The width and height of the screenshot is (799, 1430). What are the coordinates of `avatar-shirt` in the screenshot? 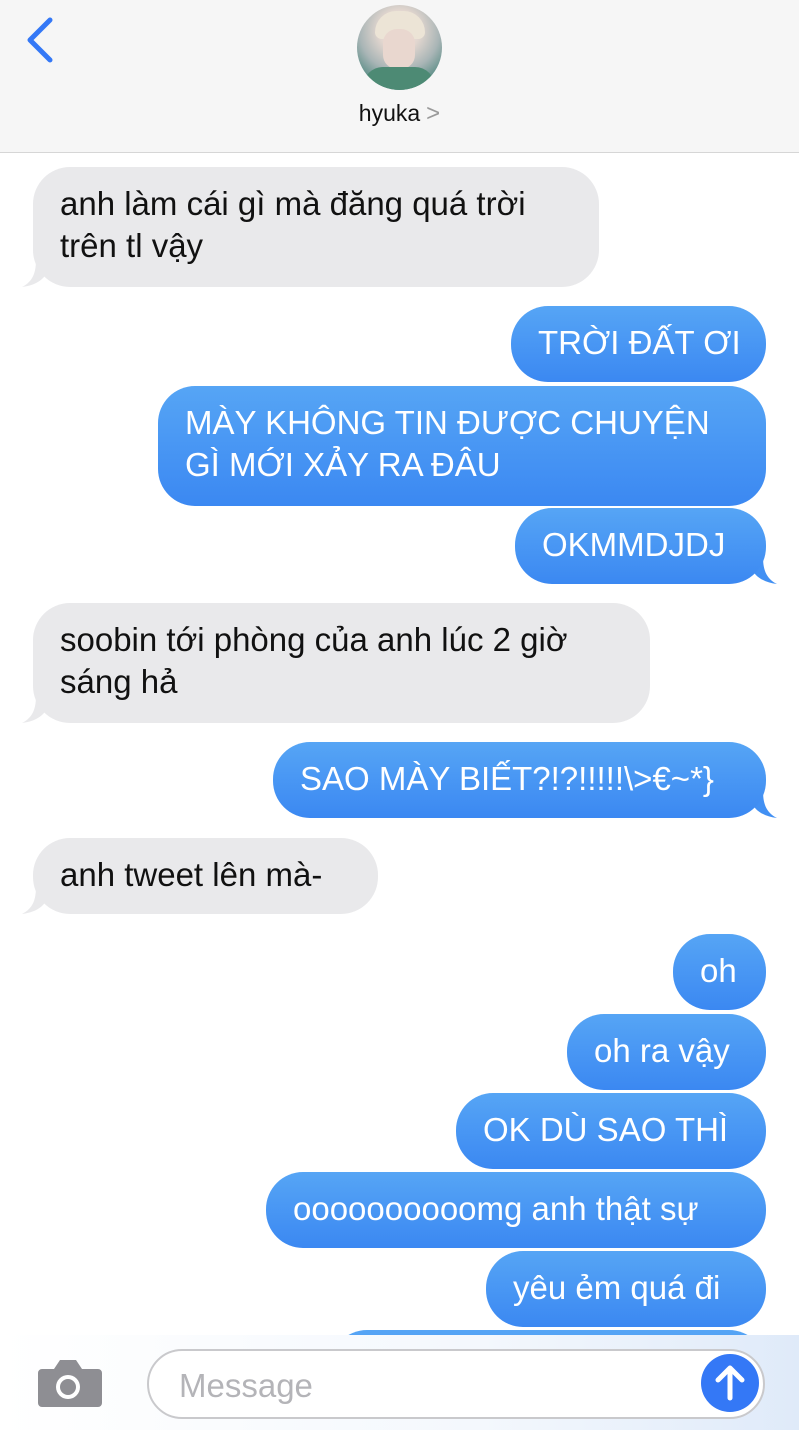 It's located at (399, 78).